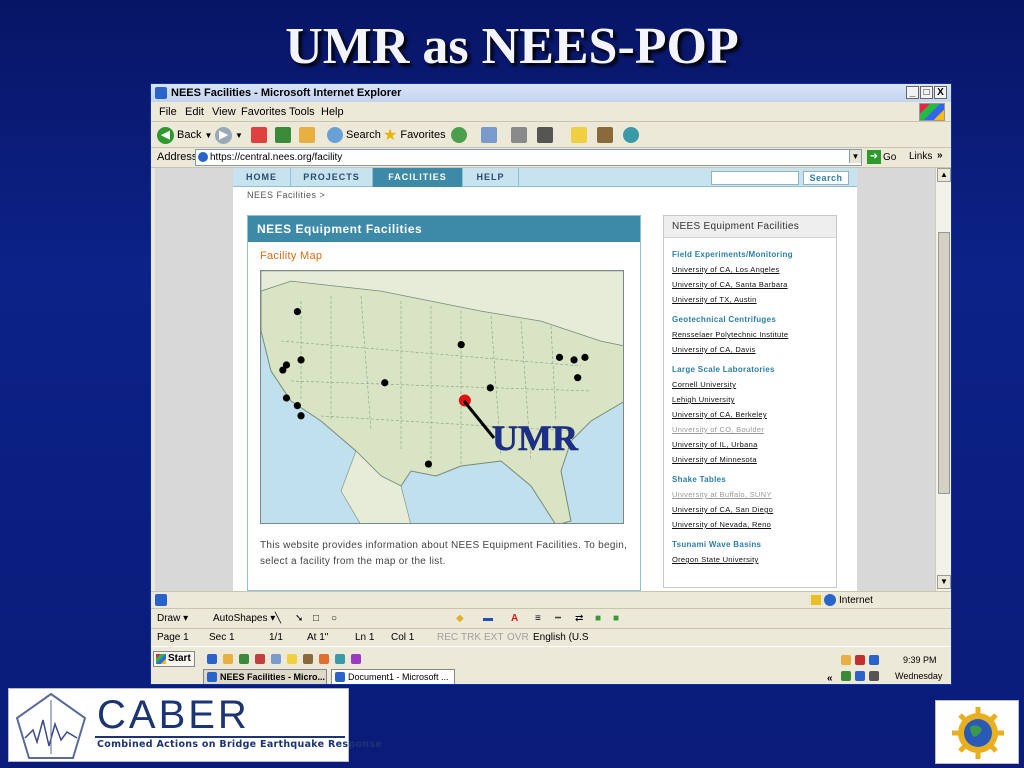 The height and width of the screenshot is (768, 1024). What do you see at coordinates (442, 397) in the screenshot?
I see `facility-map` at bounding box center [442, 397].